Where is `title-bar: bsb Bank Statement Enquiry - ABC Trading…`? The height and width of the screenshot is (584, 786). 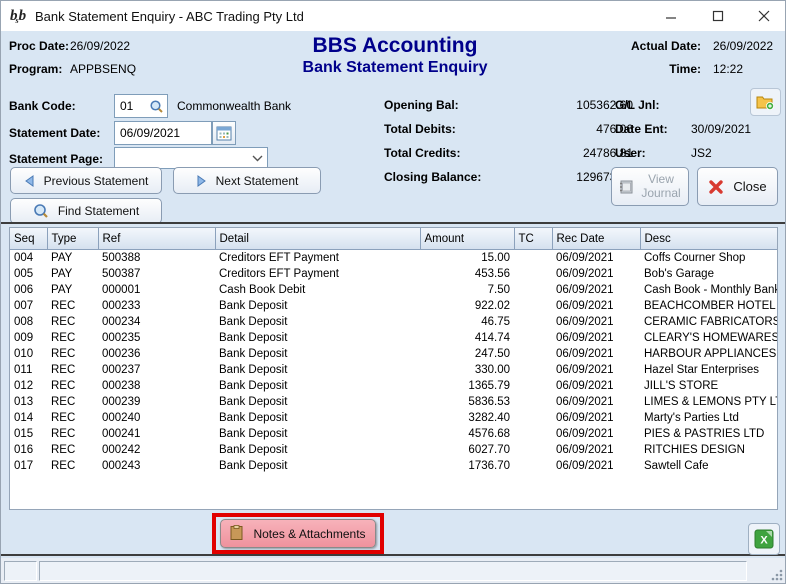
title-bar: bsb Bank Statement Enquiry - ABC Trading… is located at coordinates (393, 16).